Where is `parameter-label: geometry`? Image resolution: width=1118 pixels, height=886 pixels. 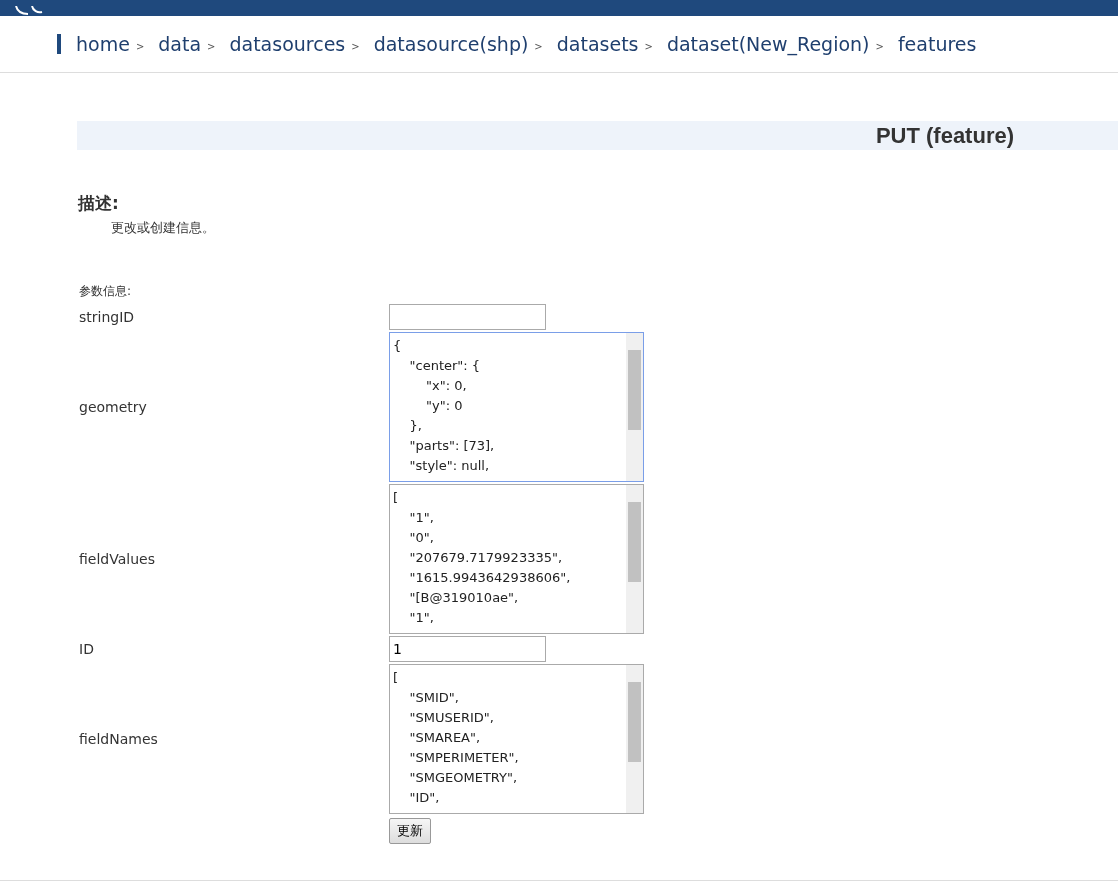 parameter-label: geometry is located at coordinates (113, 407).